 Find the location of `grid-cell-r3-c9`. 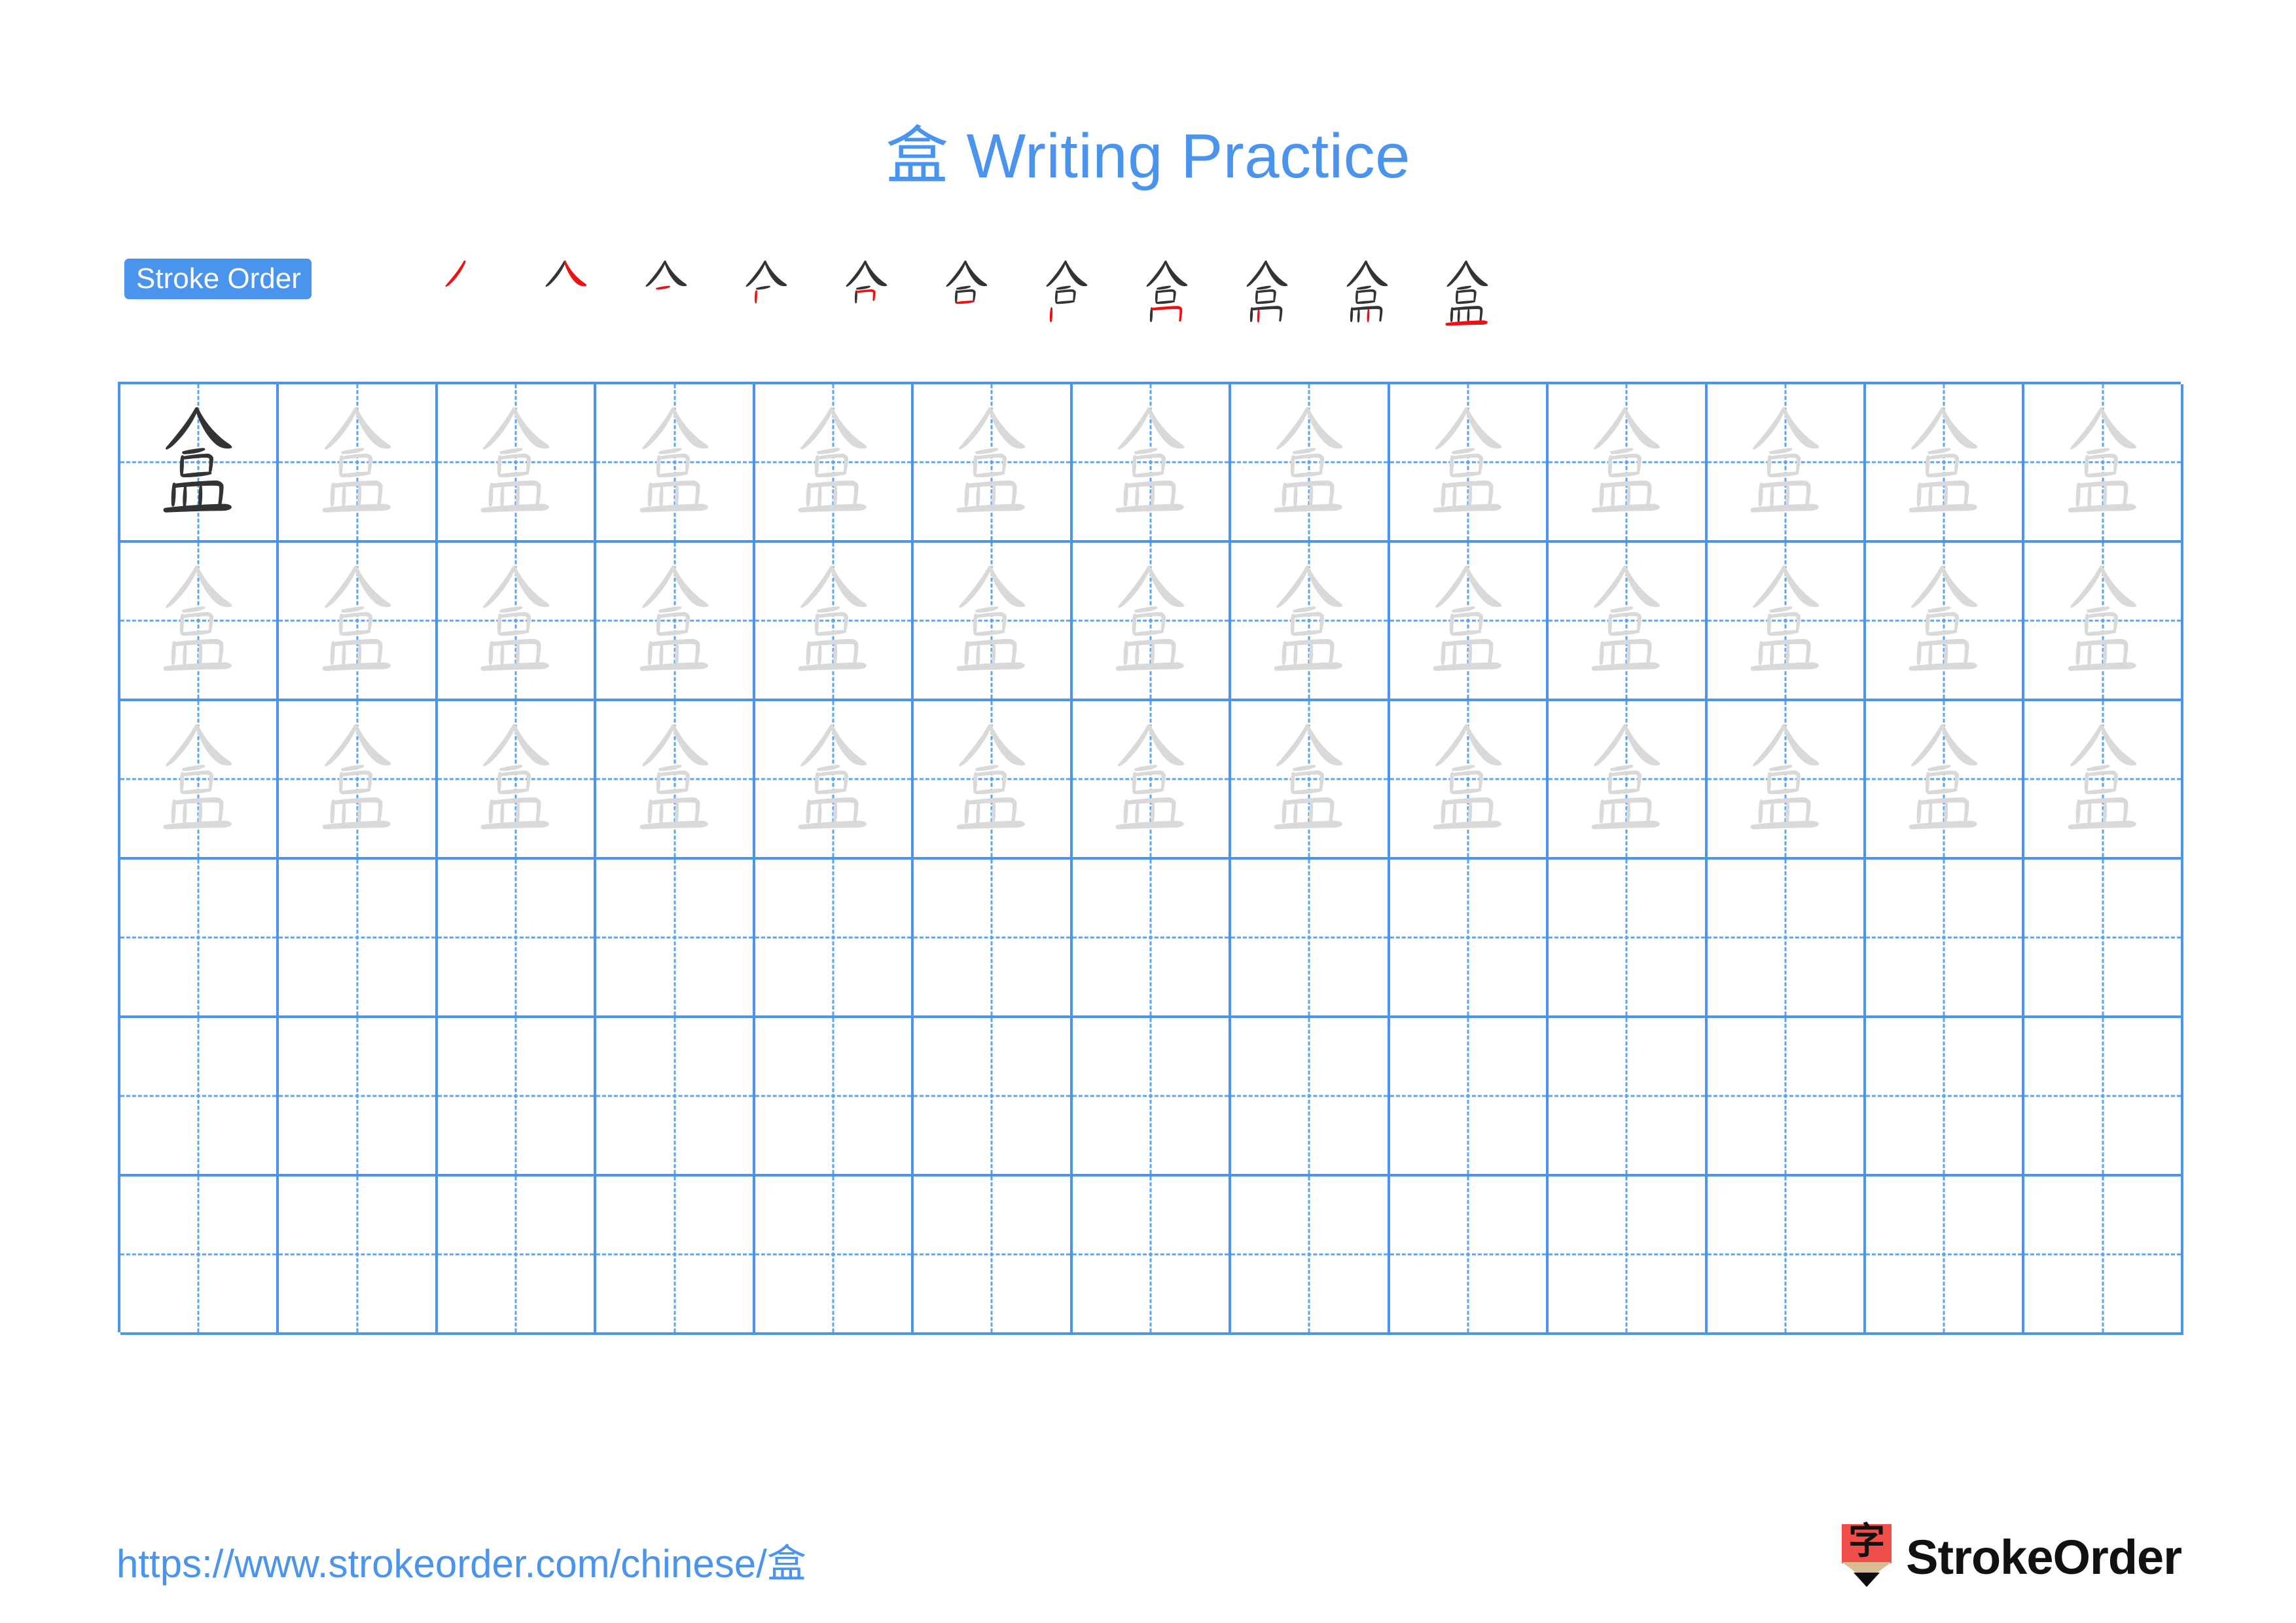

grid-cell-r3-c9 is located at coordinates (1469, 780).